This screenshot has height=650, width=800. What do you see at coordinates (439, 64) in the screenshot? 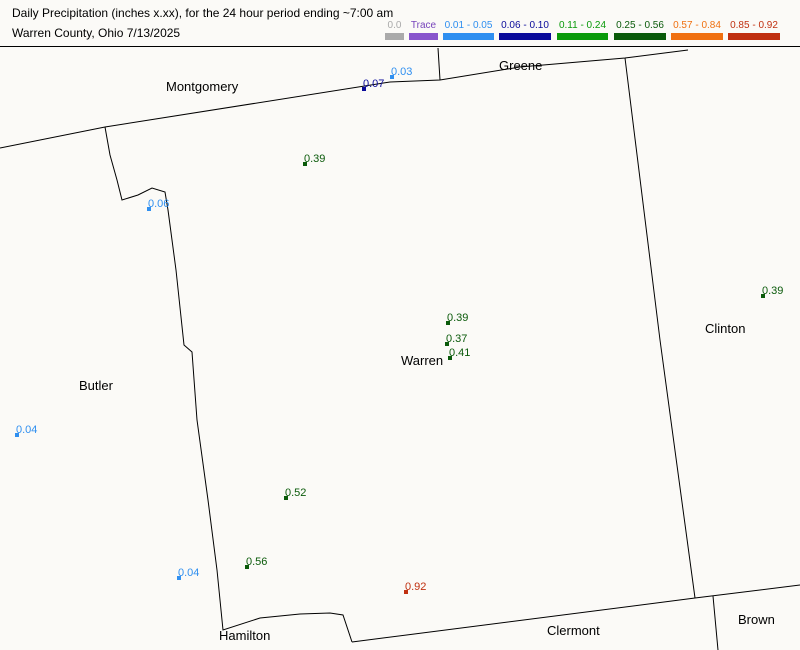
I see `montgomery-greene-boundary` at bounding box center [439, 64].